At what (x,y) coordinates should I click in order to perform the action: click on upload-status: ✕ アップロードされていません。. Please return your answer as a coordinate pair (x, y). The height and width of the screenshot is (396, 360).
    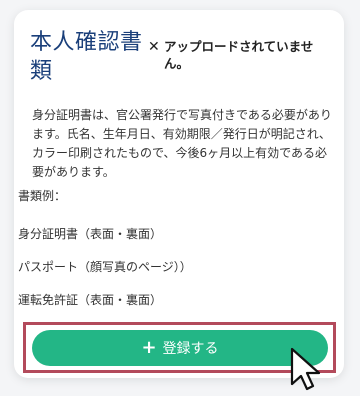
    Looking at the image, I should click on (241, 55).